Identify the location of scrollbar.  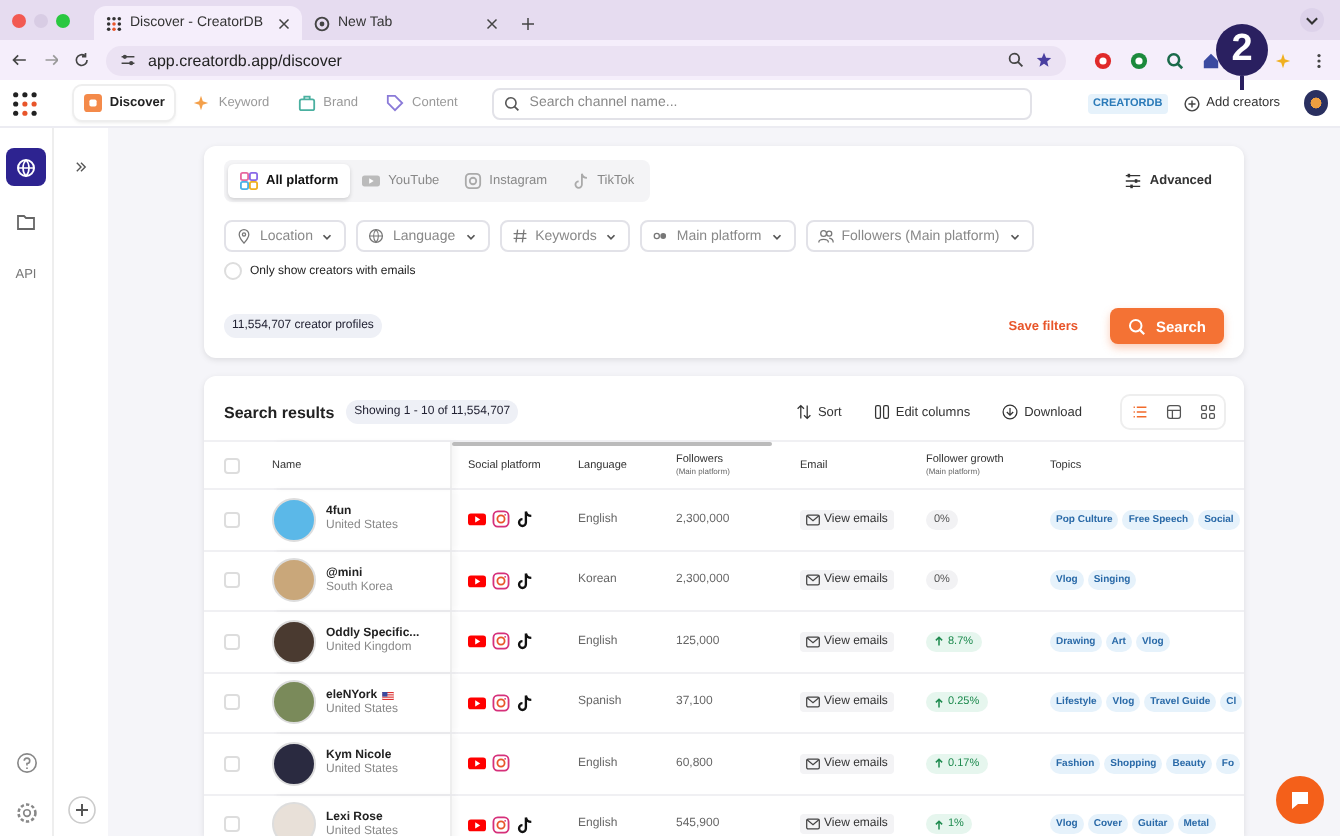
(612, 444).